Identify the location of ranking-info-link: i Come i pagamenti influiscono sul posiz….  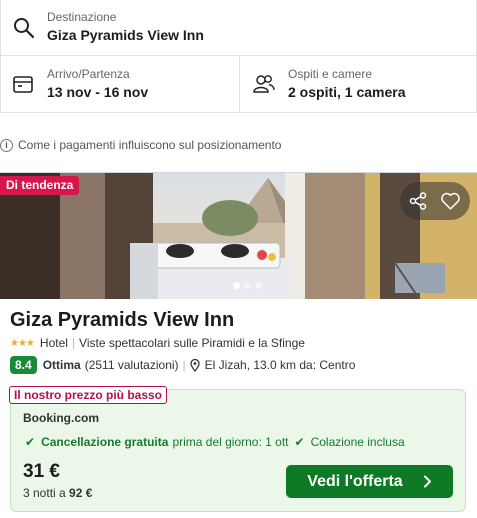
(140, 145).